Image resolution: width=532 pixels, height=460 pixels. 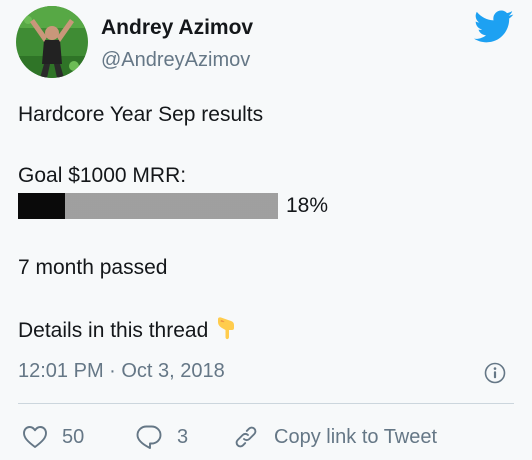 What do you see at coordinates (73, 436) in the screenshot?
I see `like-count: 50` at bounding box center [73, 436].